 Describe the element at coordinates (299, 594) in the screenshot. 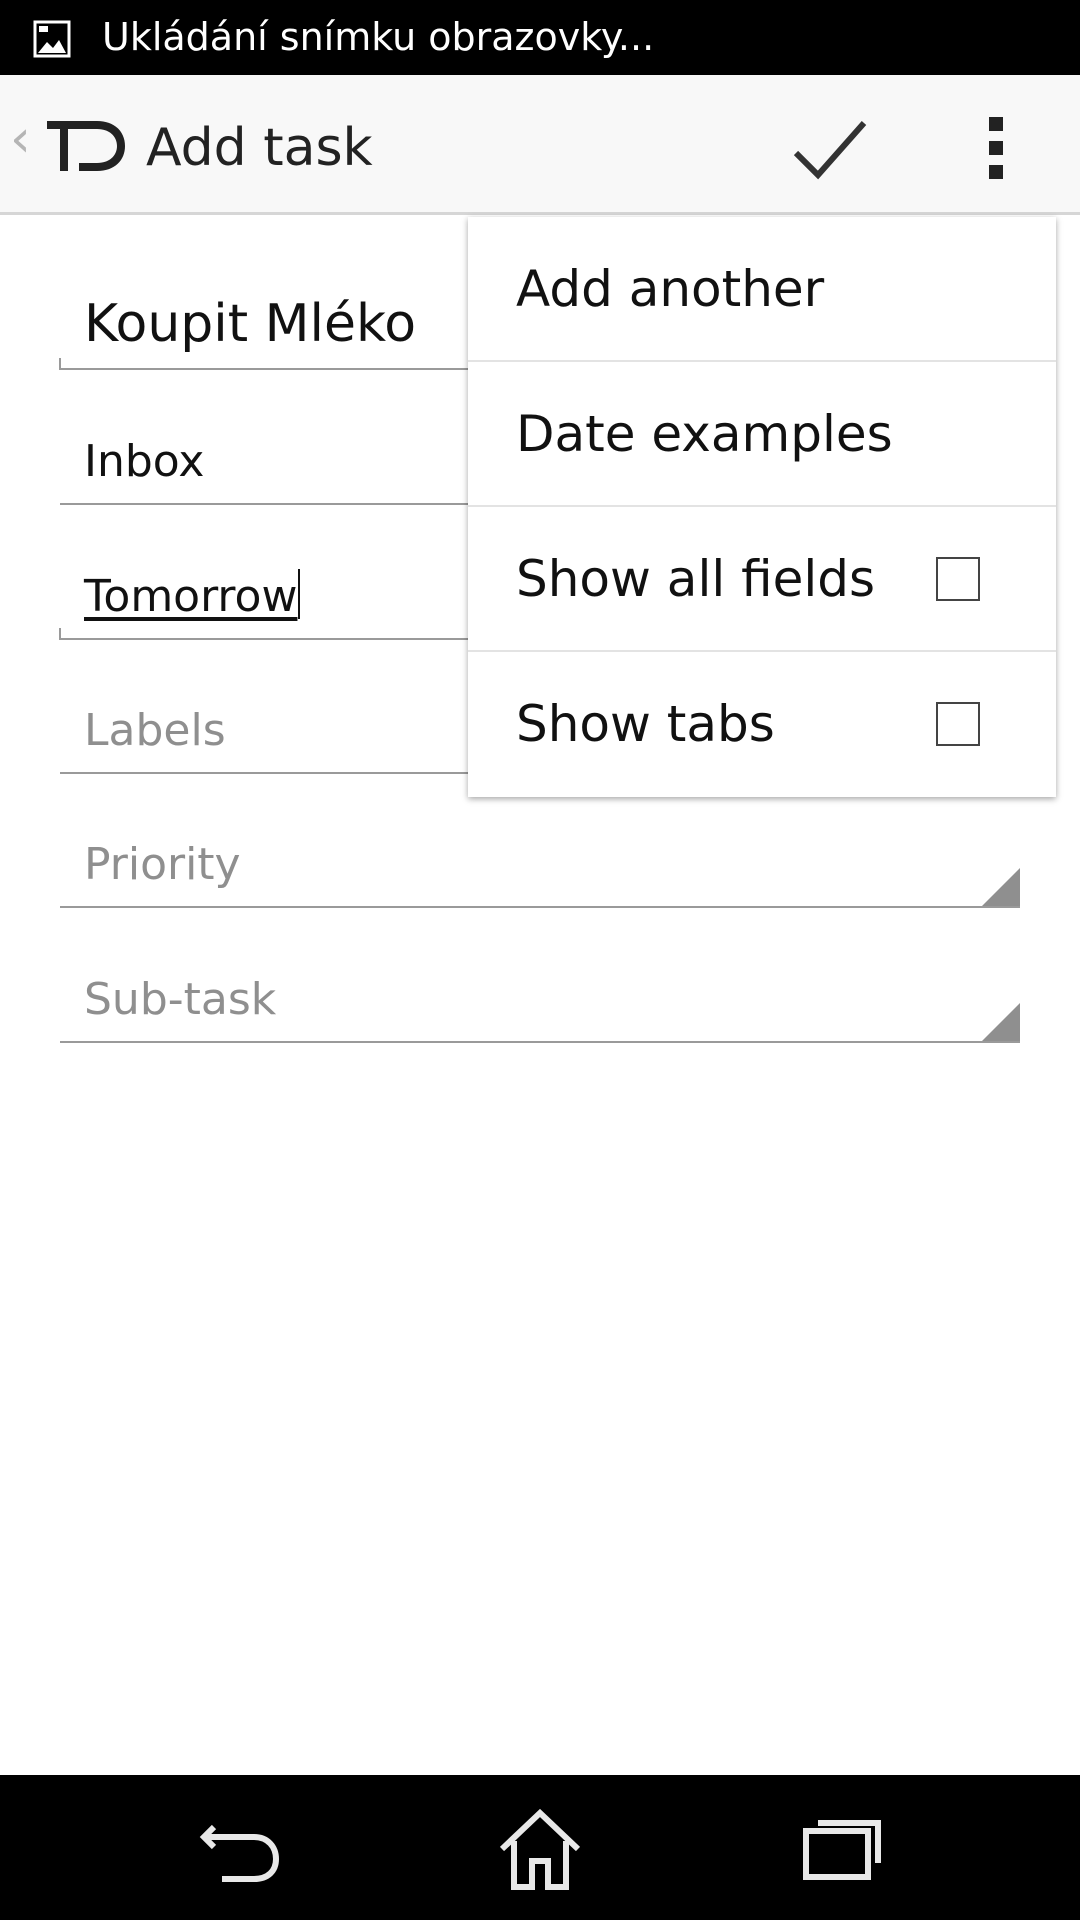

I see `text-cursor` at that location.